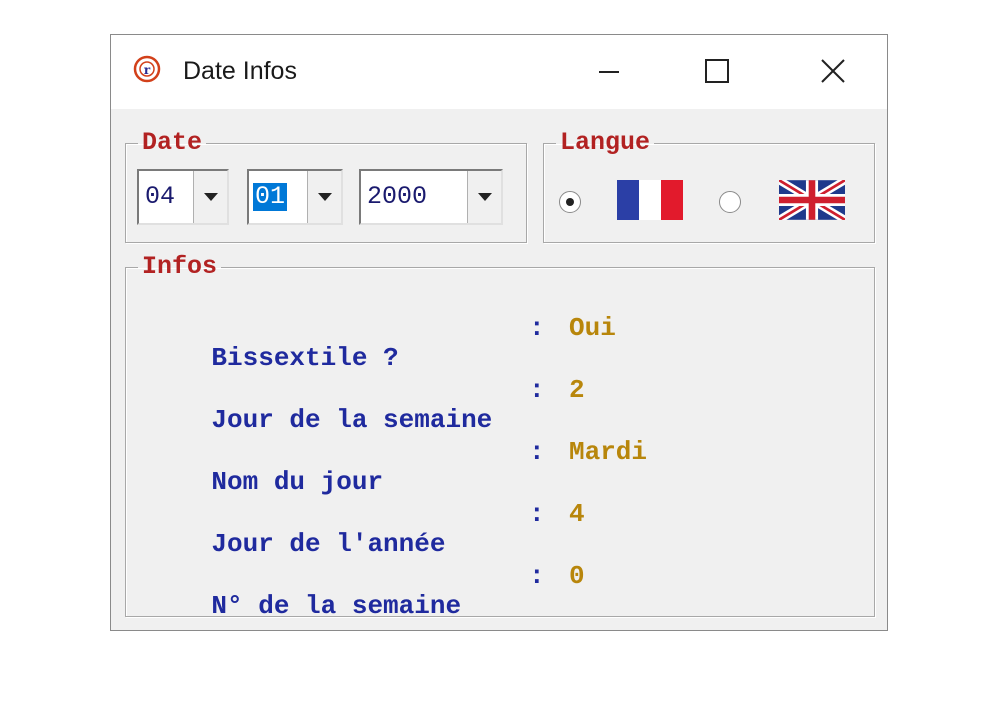 This screenshot has height=711, width=1000. Describe the element at coordinates (577, 390) in the screenshot. I see `info-value: 2` at that location.